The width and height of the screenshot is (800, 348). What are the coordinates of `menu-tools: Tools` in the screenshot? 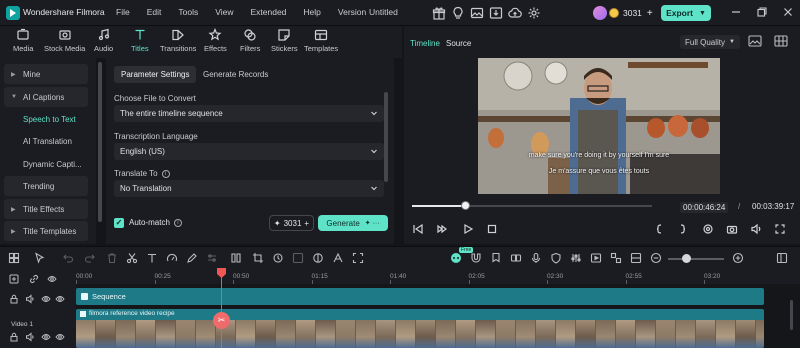 It's located at (188, 12).